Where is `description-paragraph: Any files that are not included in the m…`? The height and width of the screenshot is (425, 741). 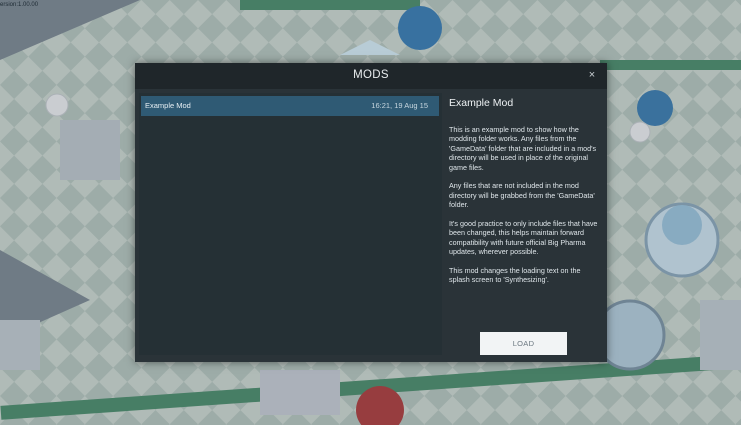 description-paragraph: Any files that are not included in the m… is located at coordinates (522, 195).